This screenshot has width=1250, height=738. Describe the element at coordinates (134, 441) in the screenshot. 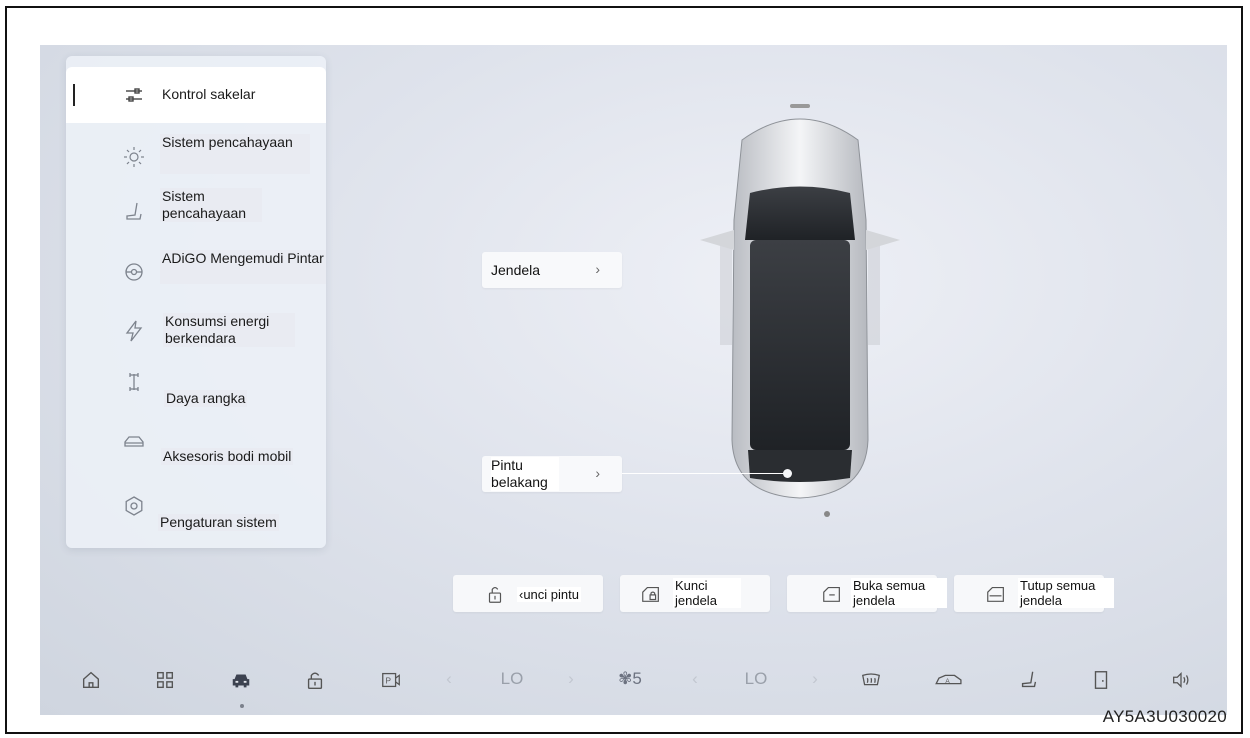

I see `car-body-icon` at that location.